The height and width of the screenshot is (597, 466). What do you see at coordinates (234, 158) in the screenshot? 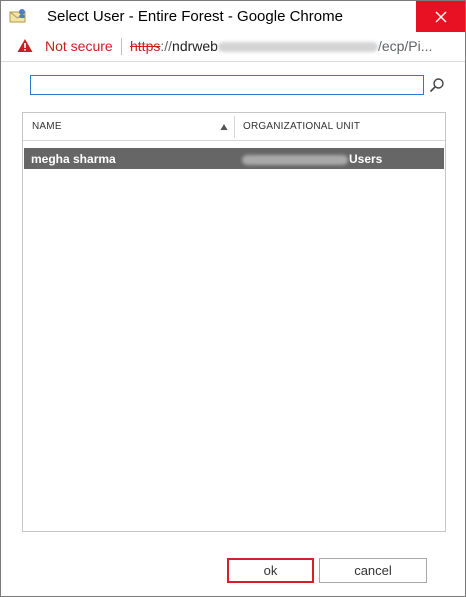
I see `list-item: megha sharma Users` at bounding box center [234, 158].